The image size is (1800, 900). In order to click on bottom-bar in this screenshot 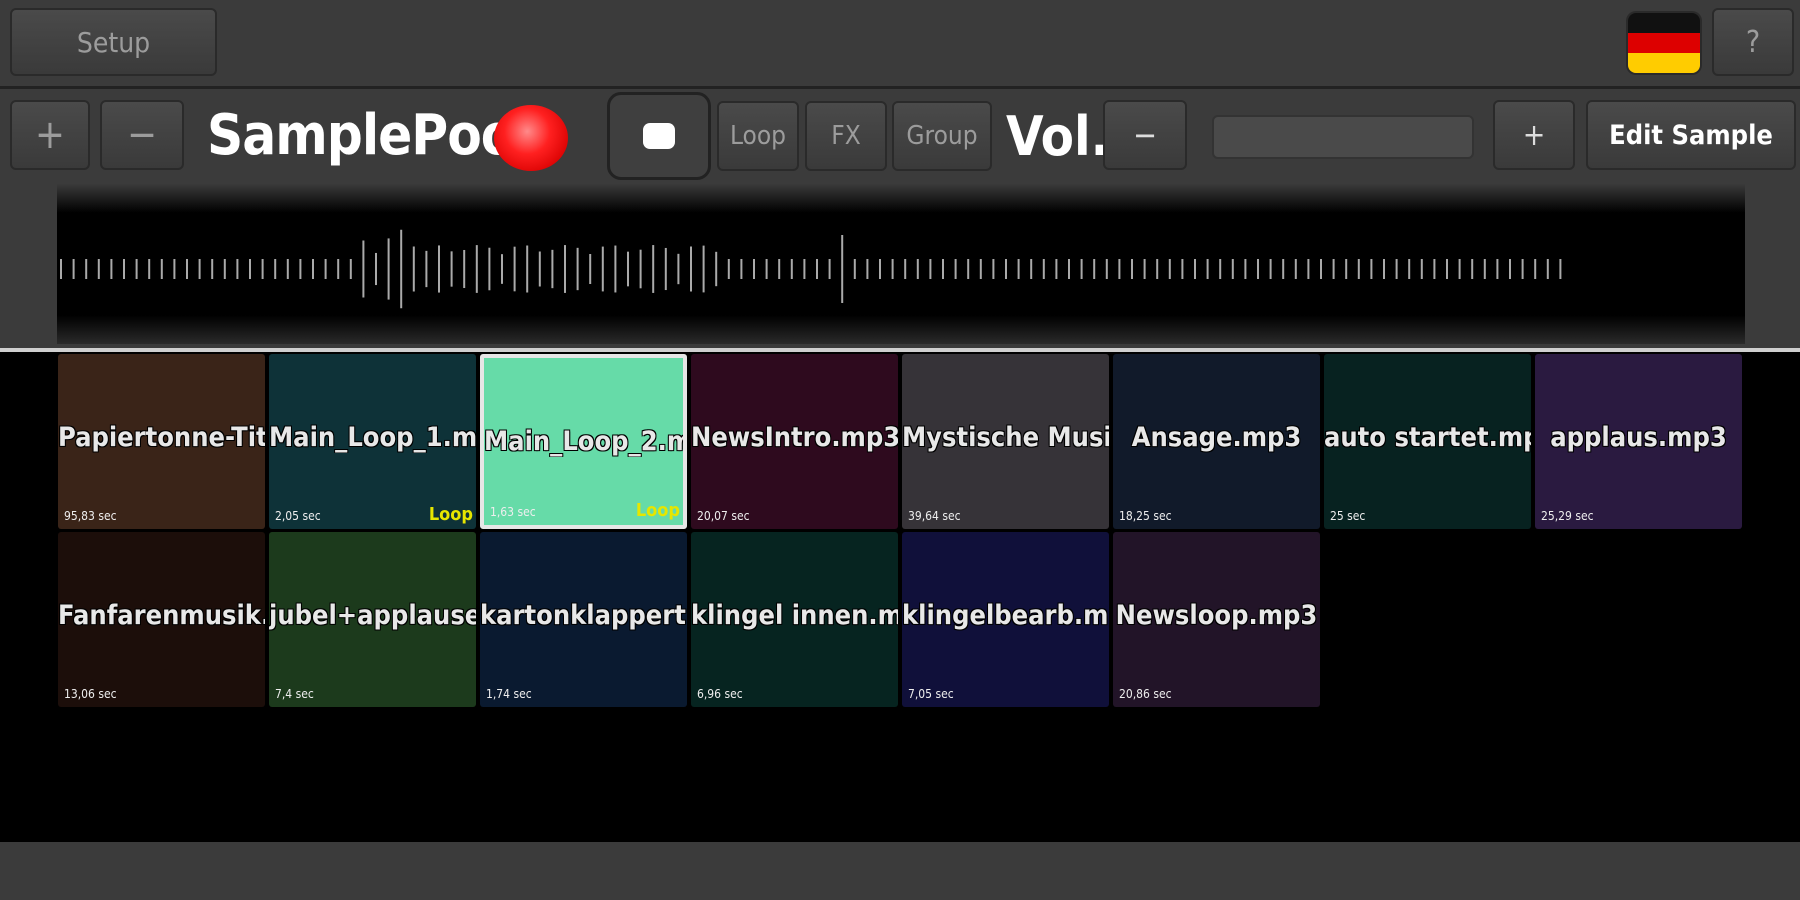, I will do `click(900, 871)`.